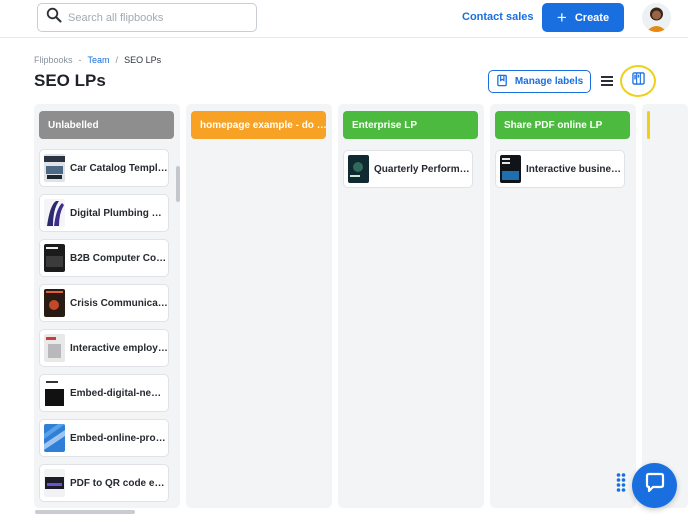 This screenshot has width=688, height=514. I want to click on chat-icon, so click(655, 485).